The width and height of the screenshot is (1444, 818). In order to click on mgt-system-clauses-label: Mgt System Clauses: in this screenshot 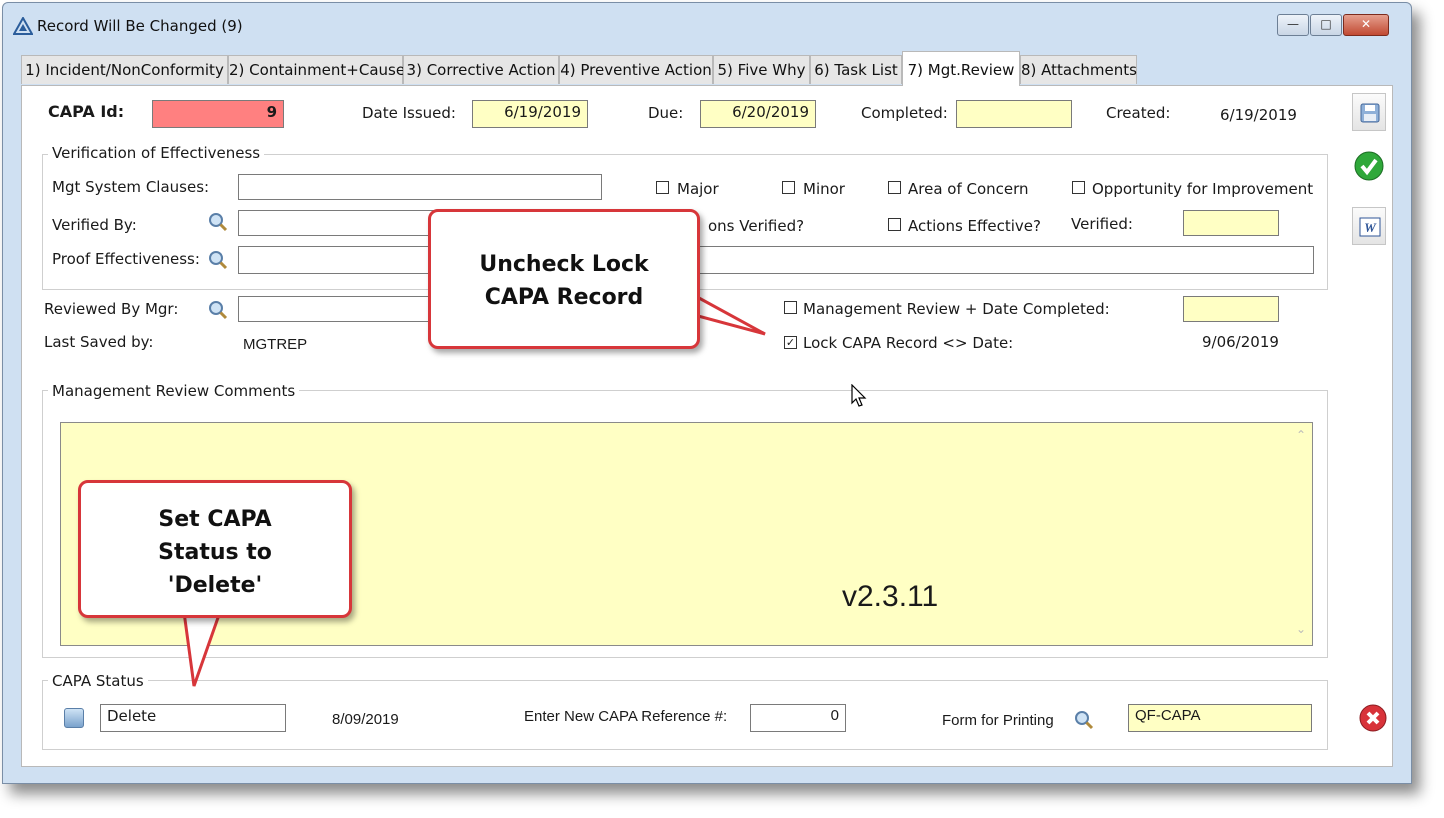, I will do `click(131, 187)`.